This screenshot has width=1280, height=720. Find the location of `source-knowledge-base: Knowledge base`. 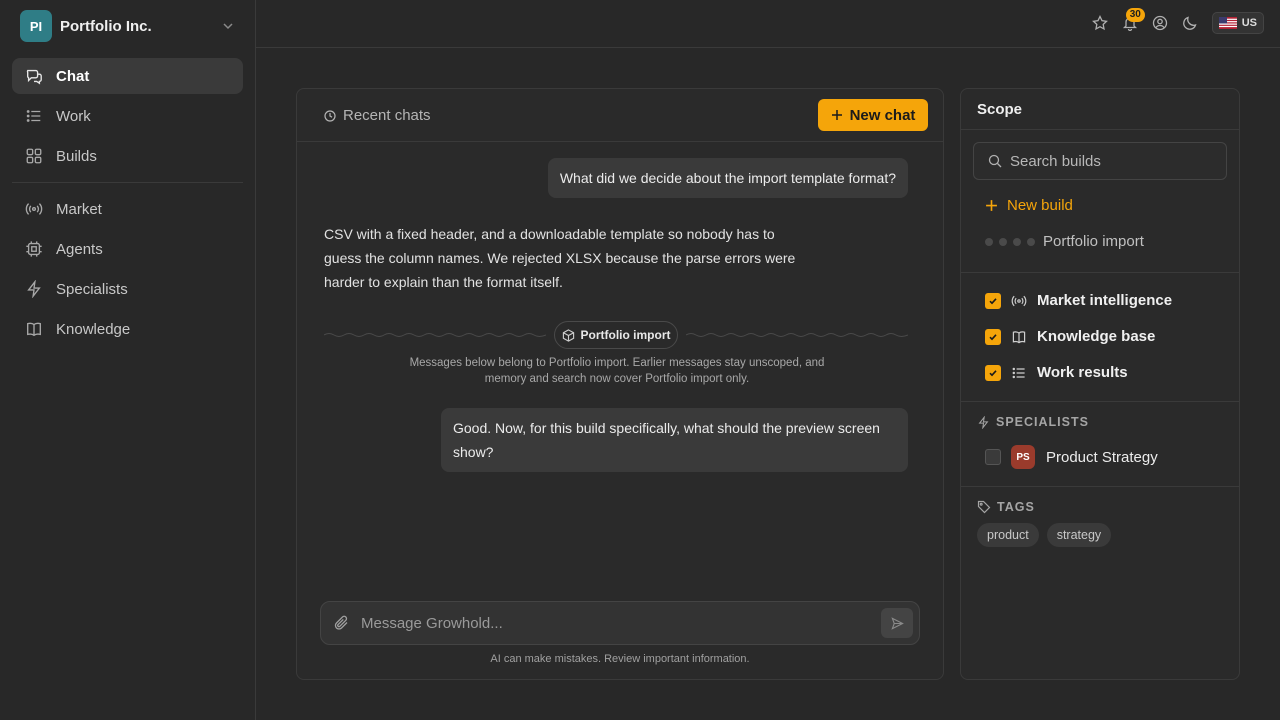

source-knowledge-base: Knowledge base is located at coordinates (1070, 336).